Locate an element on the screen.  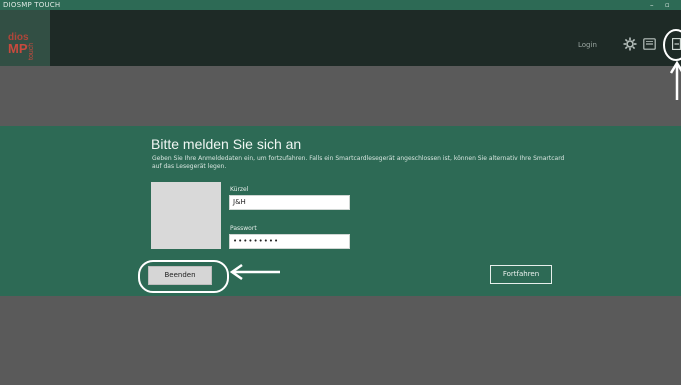
gear-icon is located at coordinates (630, 44).